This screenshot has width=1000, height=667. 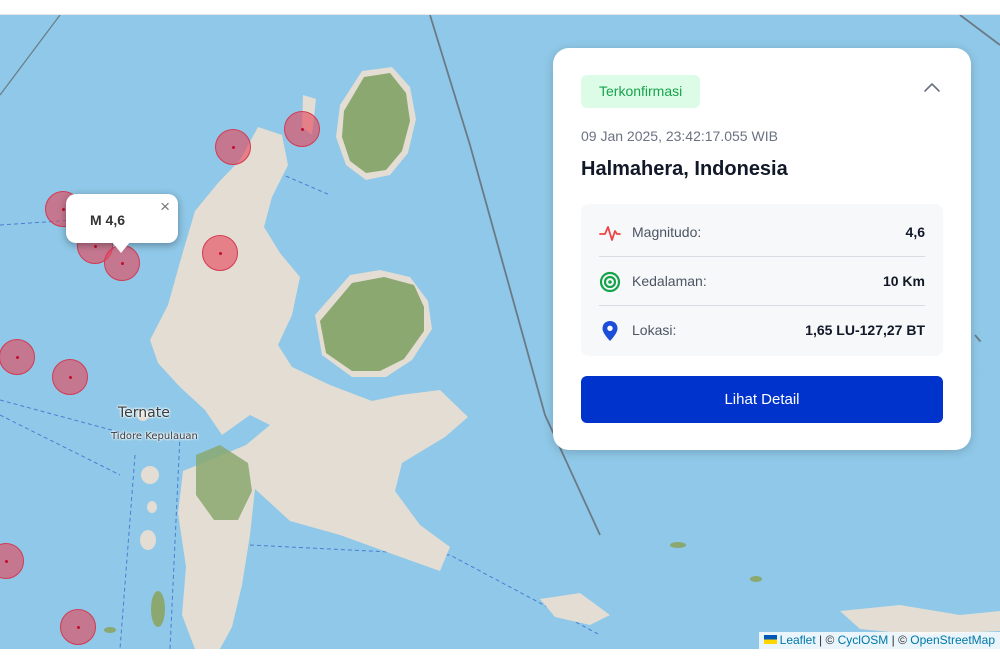 I want to click on depth-value: 10 Km, so click(x=903, y=281).